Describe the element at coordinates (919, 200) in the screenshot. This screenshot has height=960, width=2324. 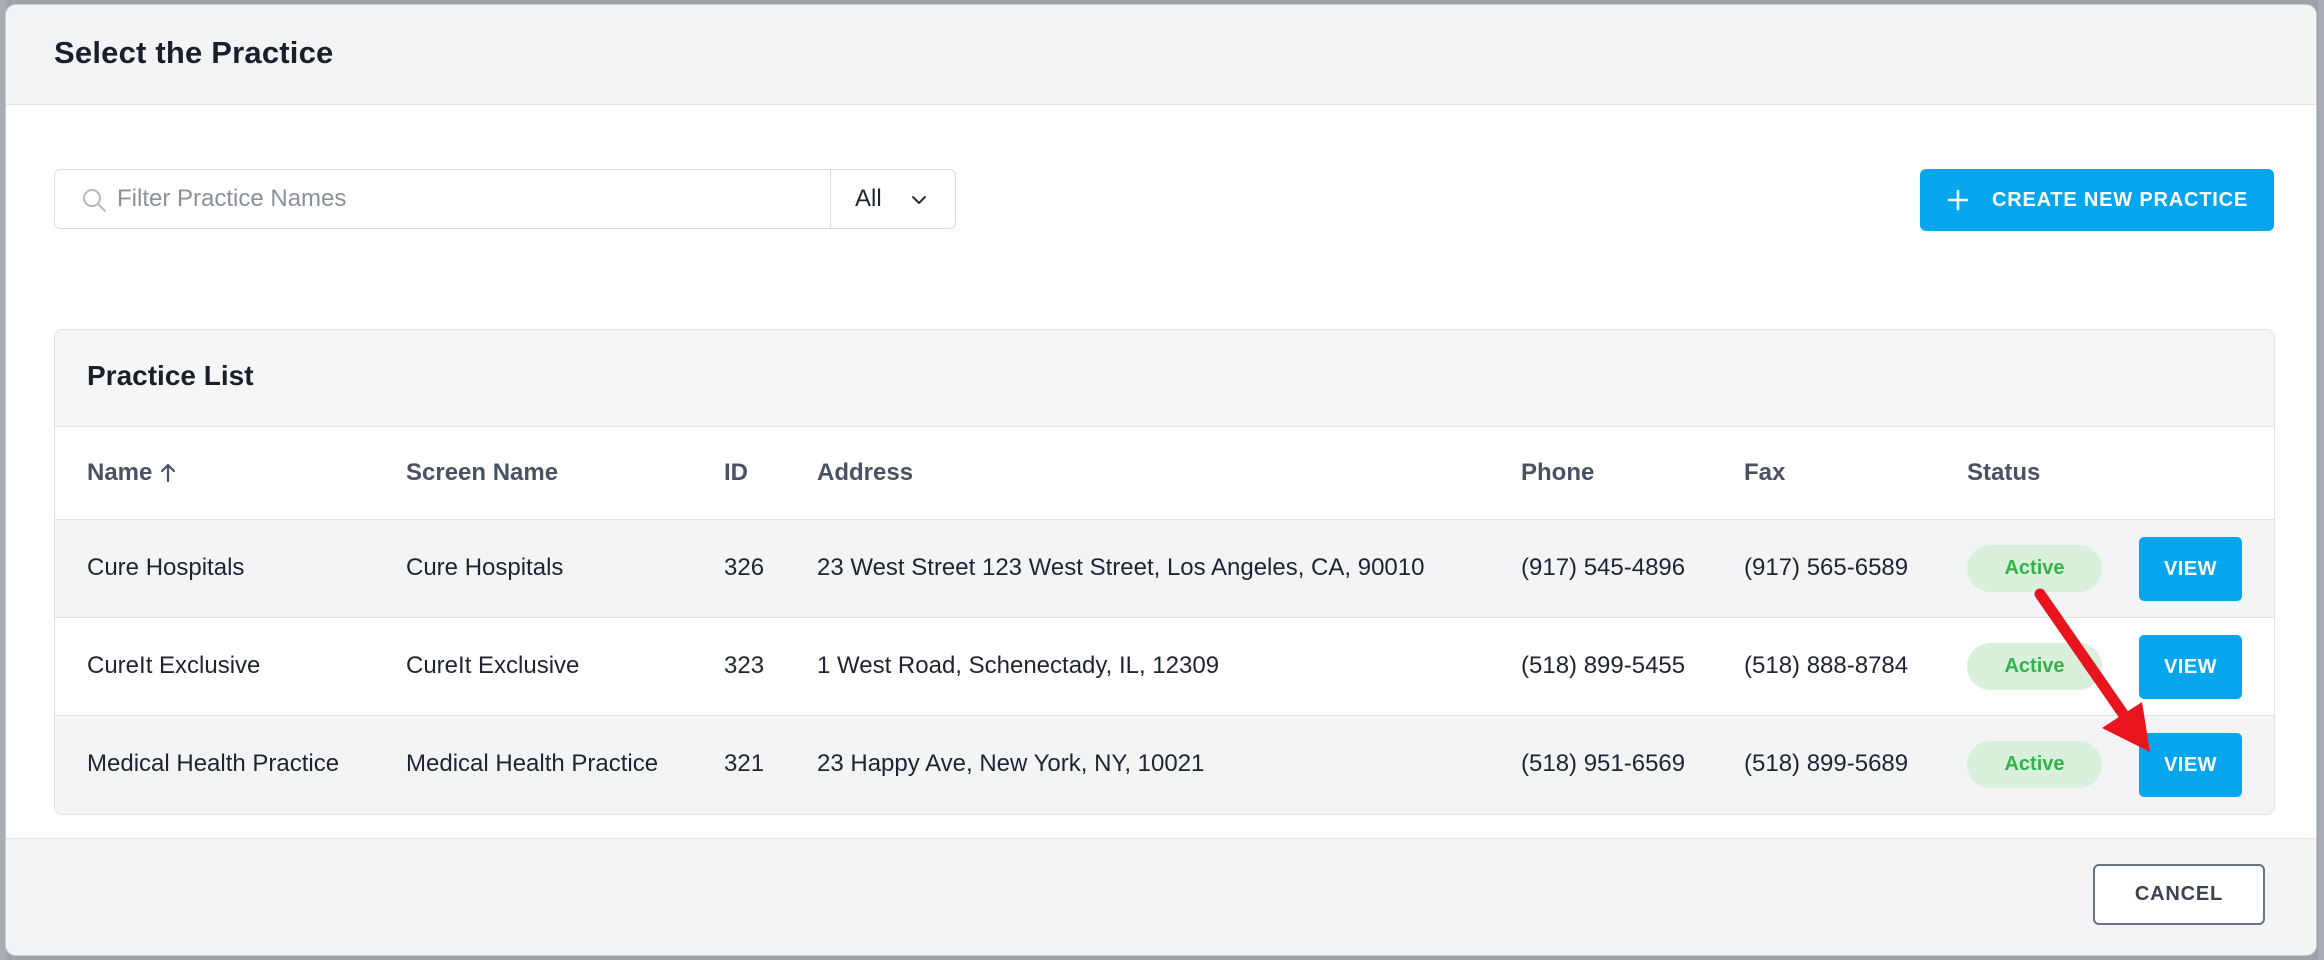
I see `chevron-down-icon` at that location.